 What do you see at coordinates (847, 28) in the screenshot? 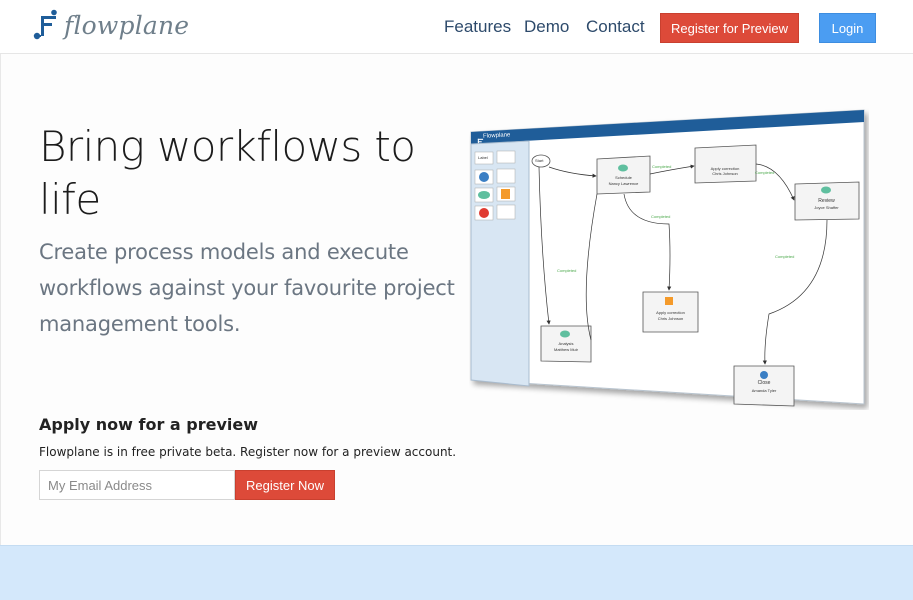
I see `login-button: Login` at bounding box center [847, 28].